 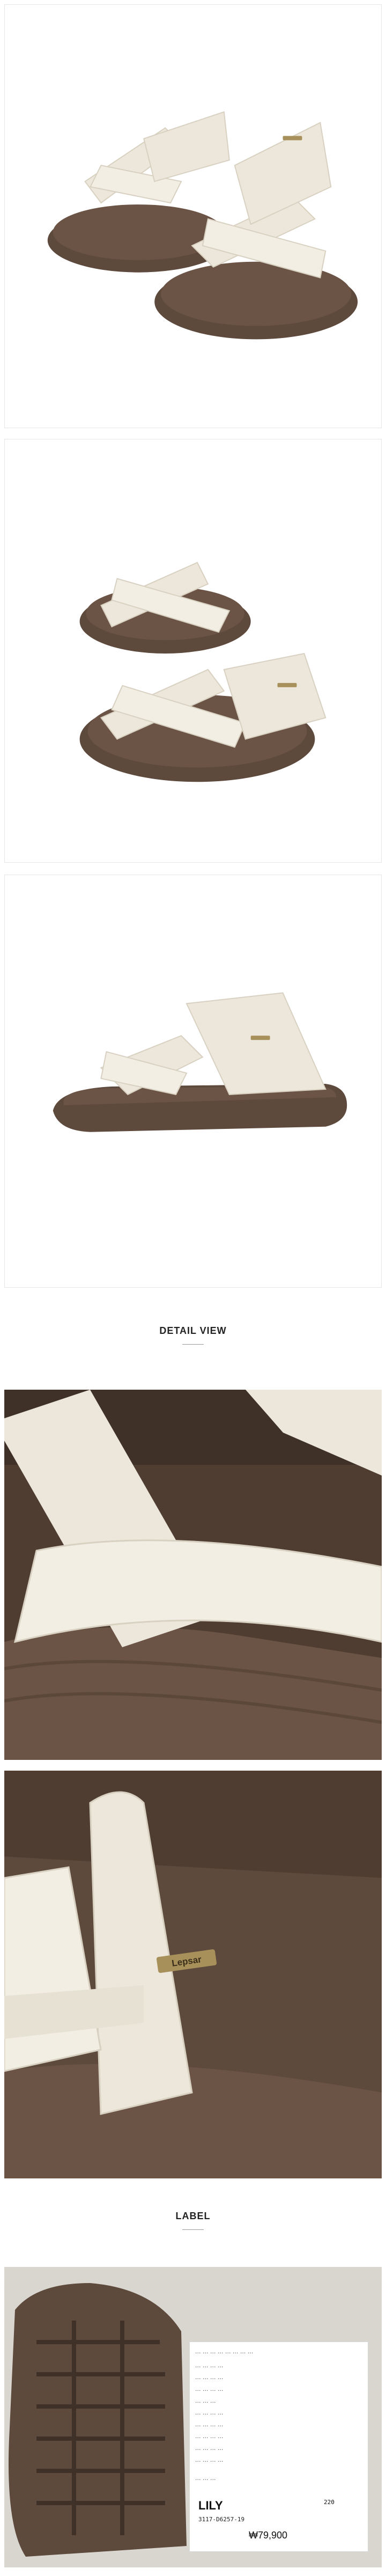 I want to click on tag-size: 220, so click(x=329, y=2502).